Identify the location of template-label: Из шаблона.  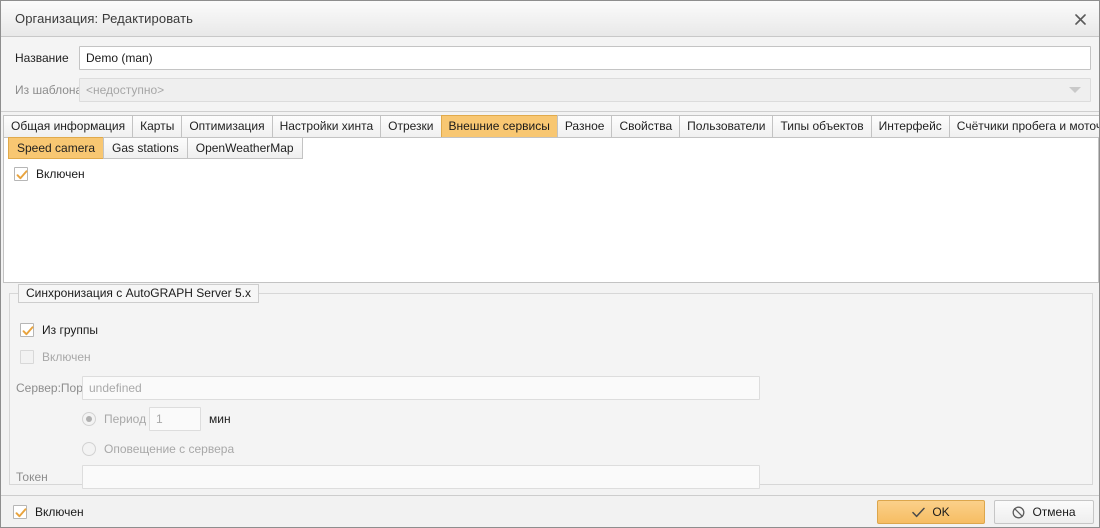
(49, 90).